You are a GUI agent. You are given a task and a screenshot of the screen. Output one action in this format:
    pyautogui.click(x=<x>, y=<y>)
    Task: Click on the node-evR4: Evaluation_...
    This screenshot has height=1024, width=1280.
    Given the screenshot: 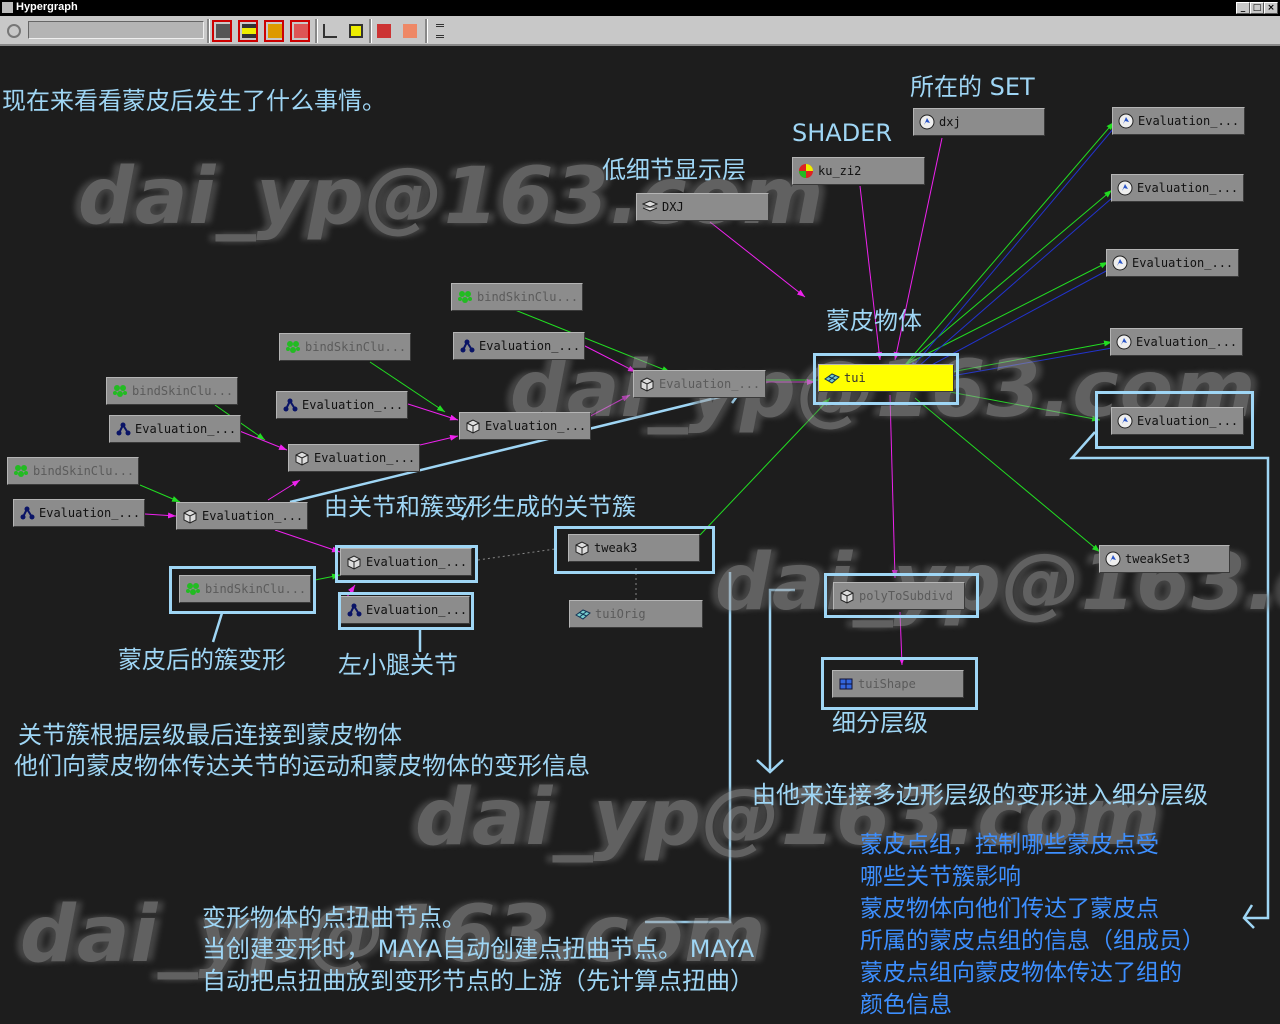 What is the action you would take?
    pyautogui.click(x=1176, y=342)
    